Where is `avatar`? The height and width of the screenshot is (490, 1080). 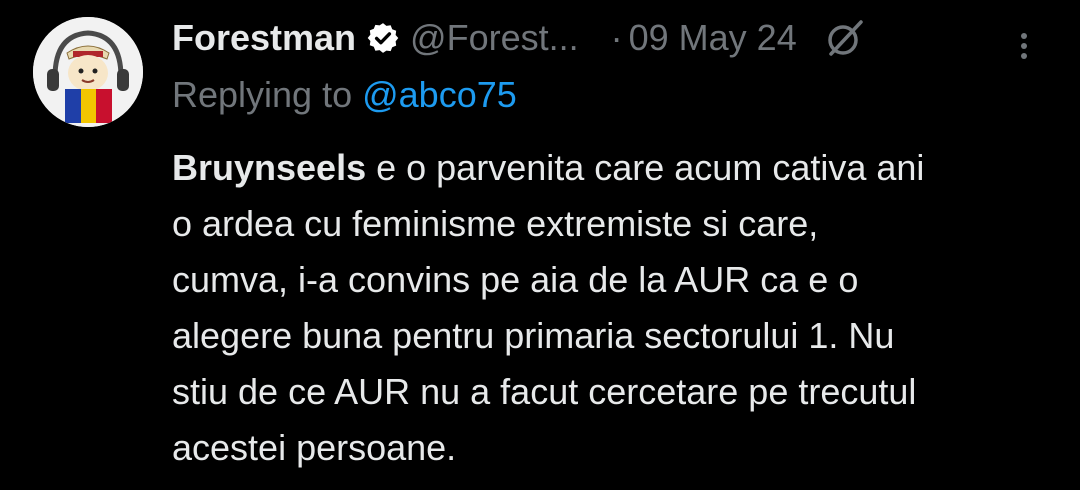 avatar is located at coordinates (88, 72).